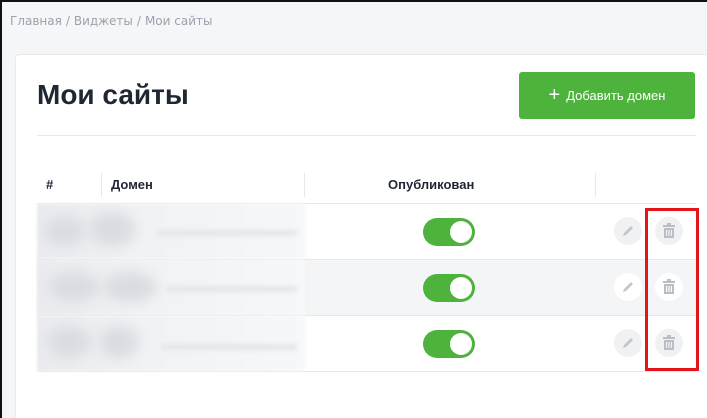 Image resolution: width=707 pixels, height=418 pixels. Describe the element at coordinates (103, 21) in the screenshot. I see `breadcrumb-item-widgets: Виджеты` at that location.